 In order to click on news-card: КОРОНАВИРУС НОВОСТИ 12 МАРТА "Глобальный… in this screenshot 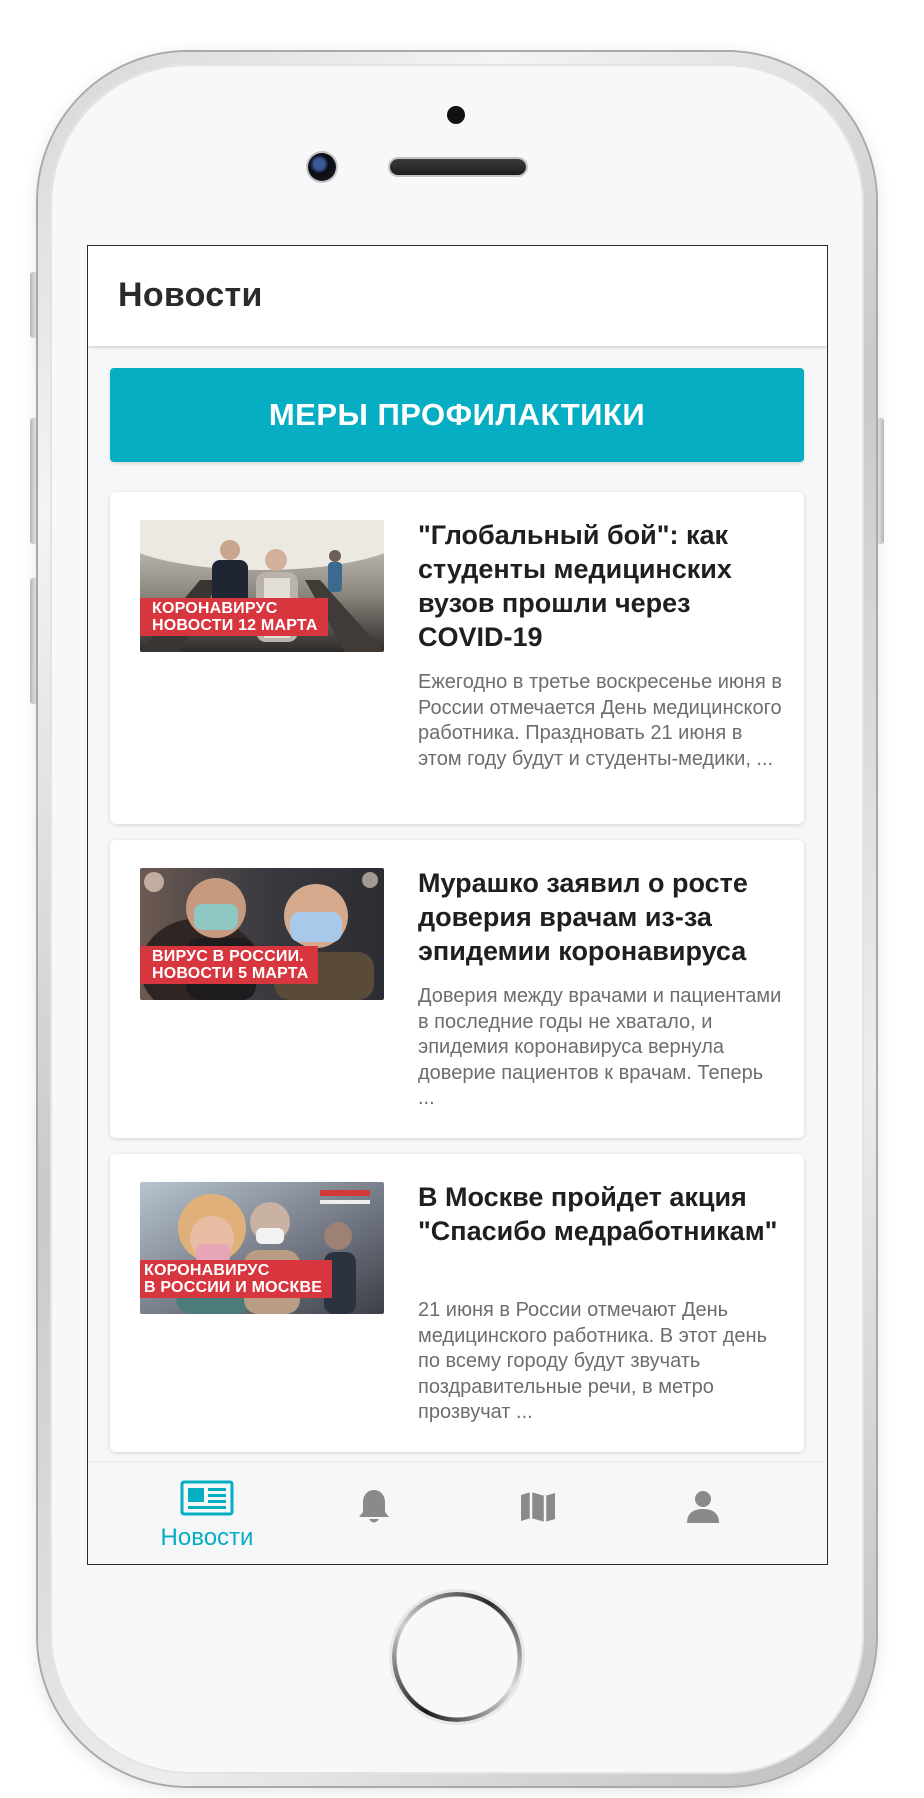, I will do `click(457, 658)`.